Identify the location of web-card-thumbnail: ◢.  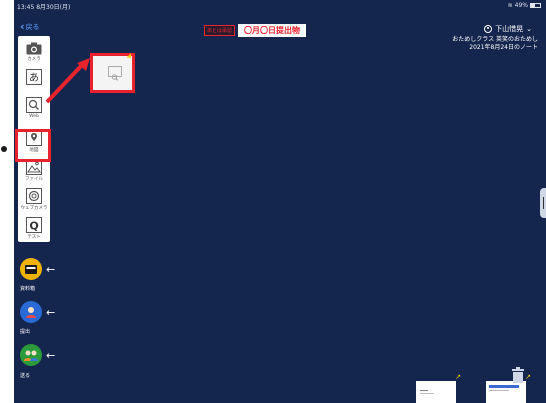
(112, 72).